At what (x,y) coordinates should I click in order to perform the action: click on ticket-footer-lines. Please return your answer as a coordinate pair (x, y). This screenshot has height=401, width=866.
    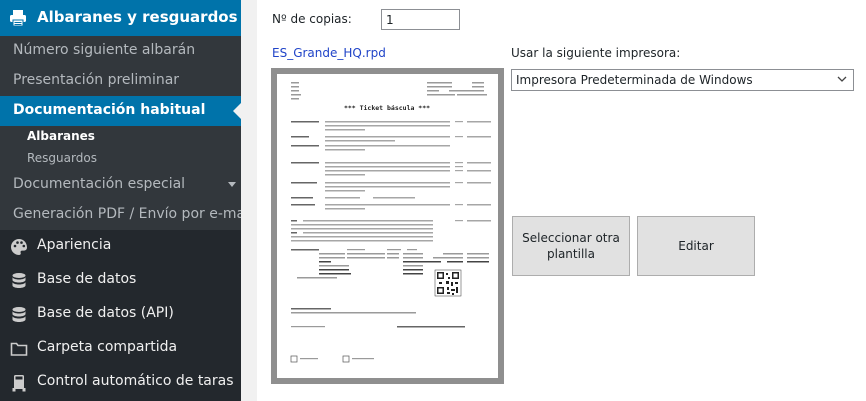
    Looking at the image, I should click on (377, 335).